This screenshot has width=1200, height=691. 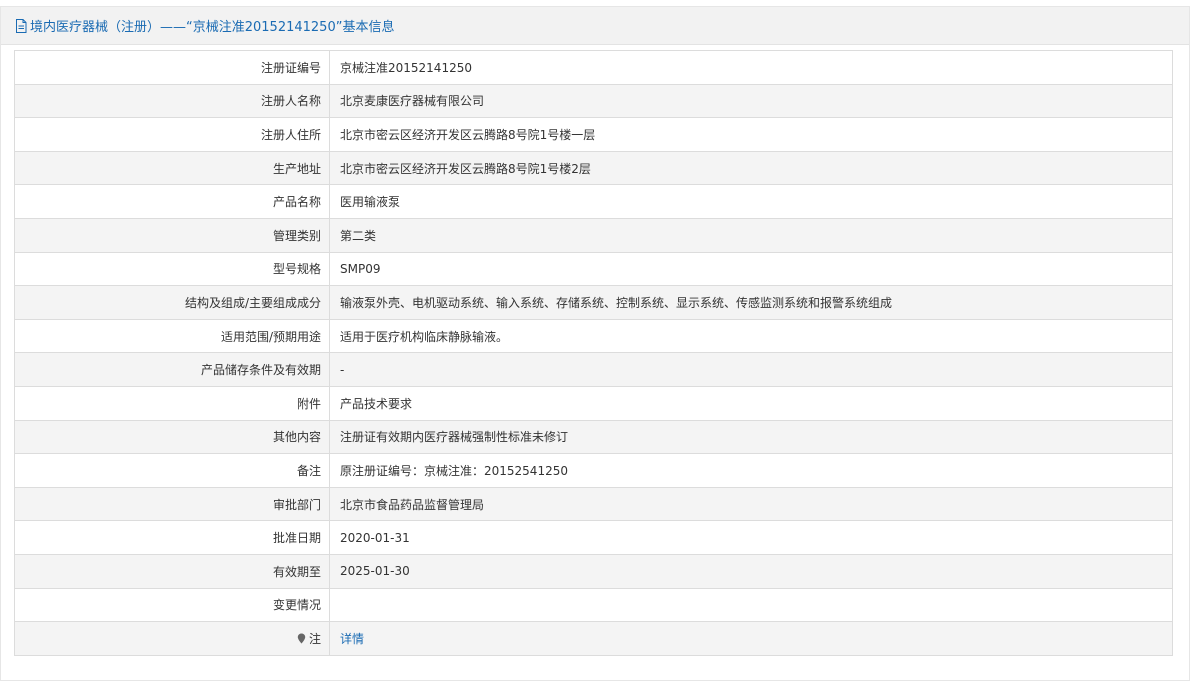 I want to click on document-icon, so click(x=21, y=25).